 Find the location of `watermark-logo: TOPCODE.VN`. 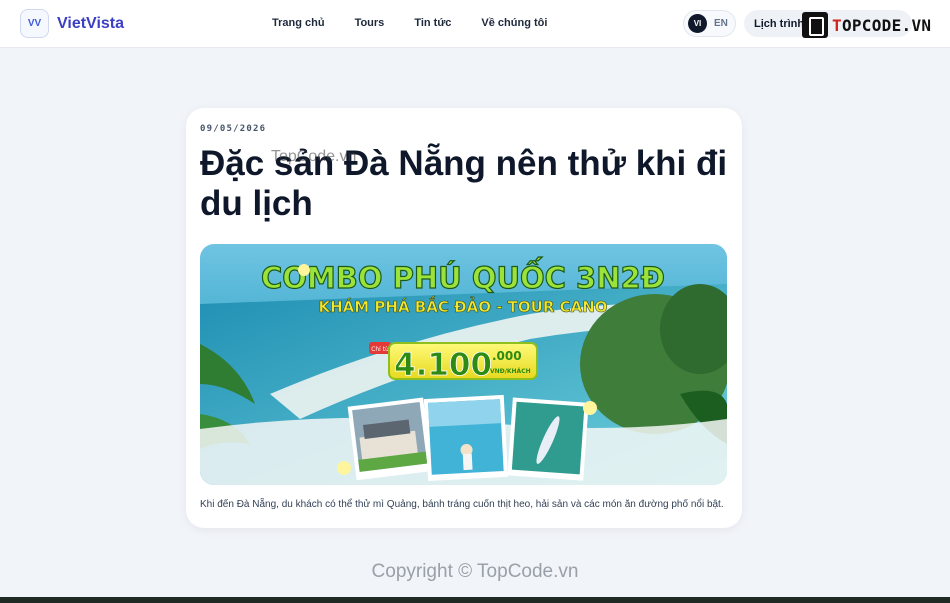

watermark-logo: TOPCODE.VN is located at coordinates (866, 25).